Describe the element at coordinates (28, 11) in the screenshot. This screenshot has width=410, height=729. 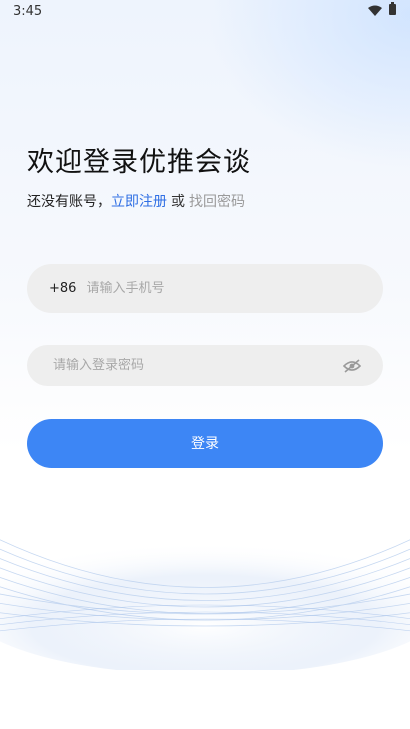
I see `status-time: 3:45` at that location.